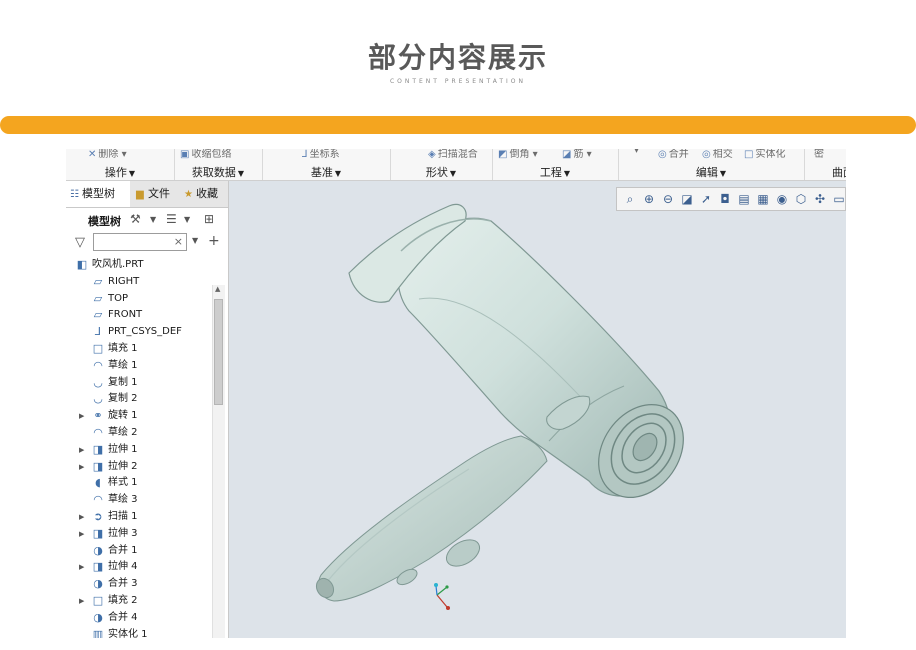  I want to click on tree-item: ◖ 样式 1, so click(139, 483).